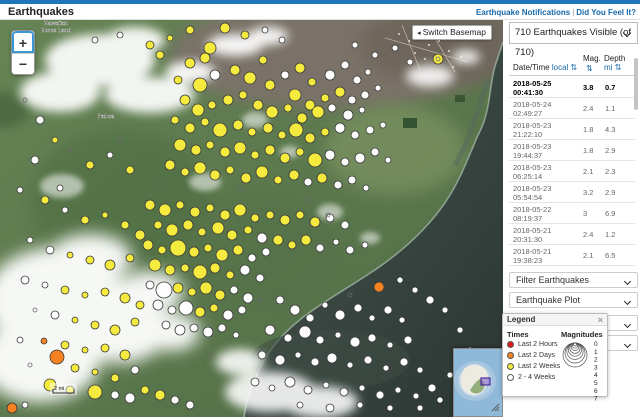 The height and width of the screenshot is (417, 640). Describe the element at coordinates (608, 67) in the screenshot. I see `depth-unit-toggle: mi` at that location.